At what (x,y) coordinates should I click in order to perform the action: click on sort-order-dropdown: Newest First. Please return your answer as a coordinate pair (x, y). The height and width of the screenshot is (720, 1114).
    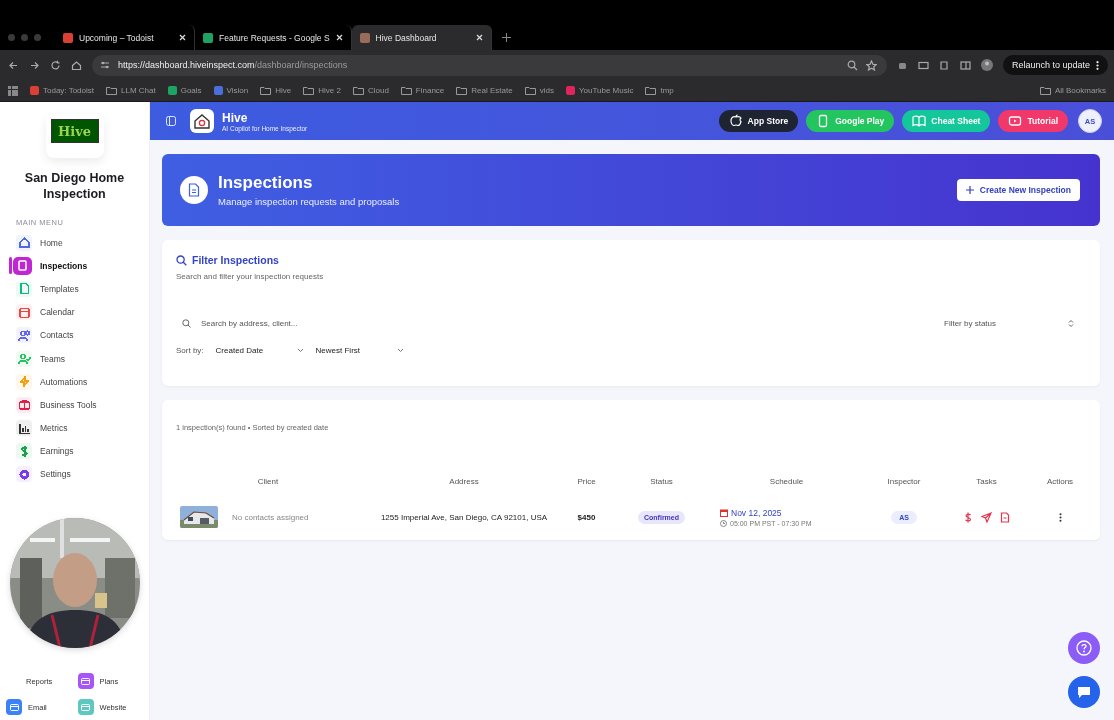
    Looking at the image, I should click on (359, 350).